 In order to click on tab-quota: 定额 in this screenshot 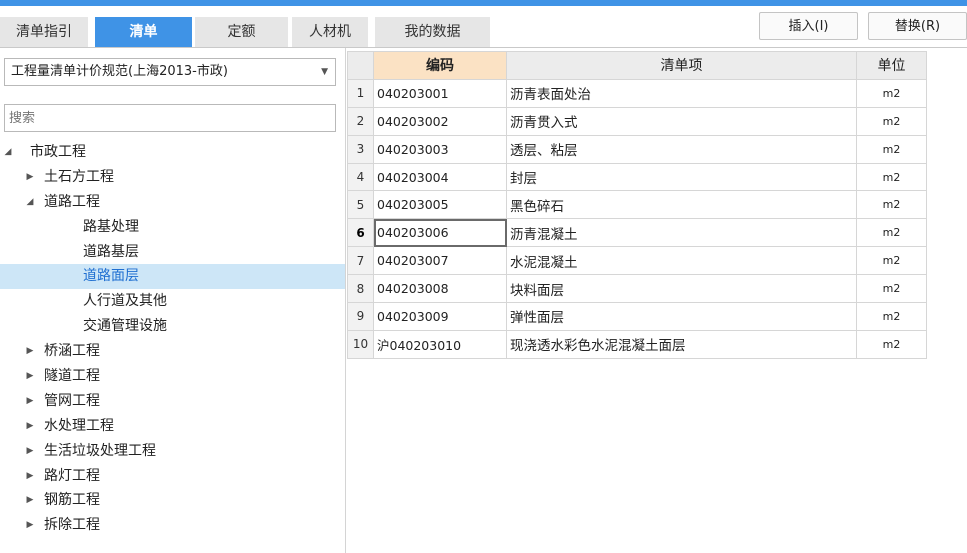, I will do `click(241, 32)`.